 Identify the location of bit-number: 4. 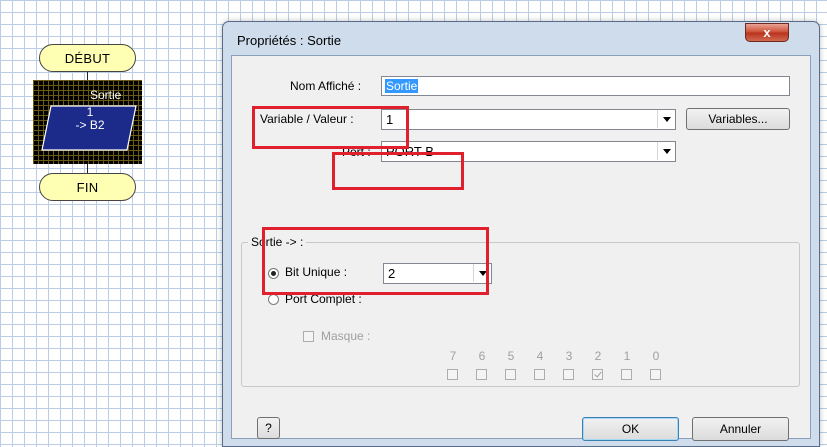
(540, 356).